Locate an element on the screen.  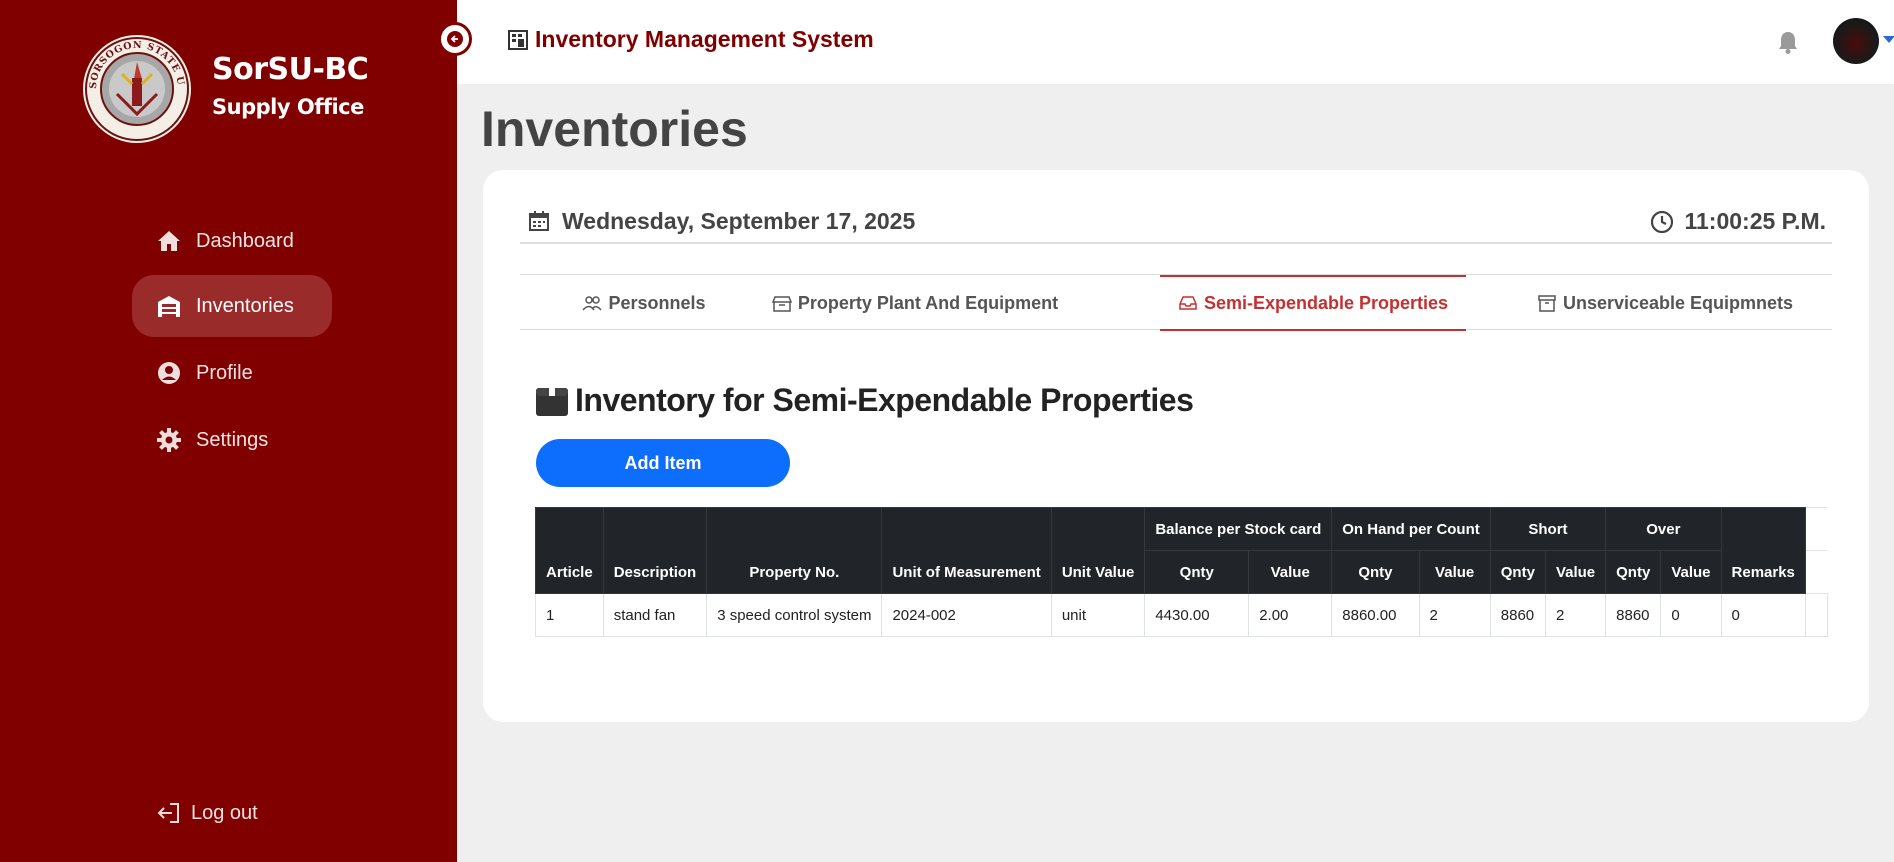
sidebar-item-label: Dashboard is located at coordinates (245, 240).